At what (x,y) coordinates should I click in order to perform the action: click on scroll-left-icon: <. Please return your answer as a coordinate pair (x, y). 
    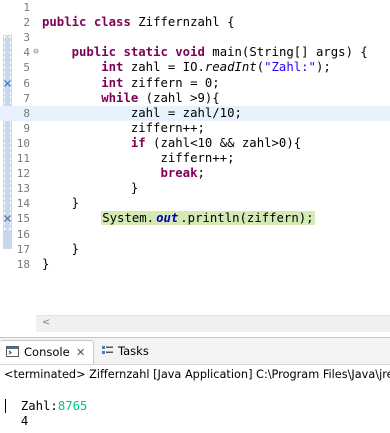
    Looking at the image, I should click on (46, 322).